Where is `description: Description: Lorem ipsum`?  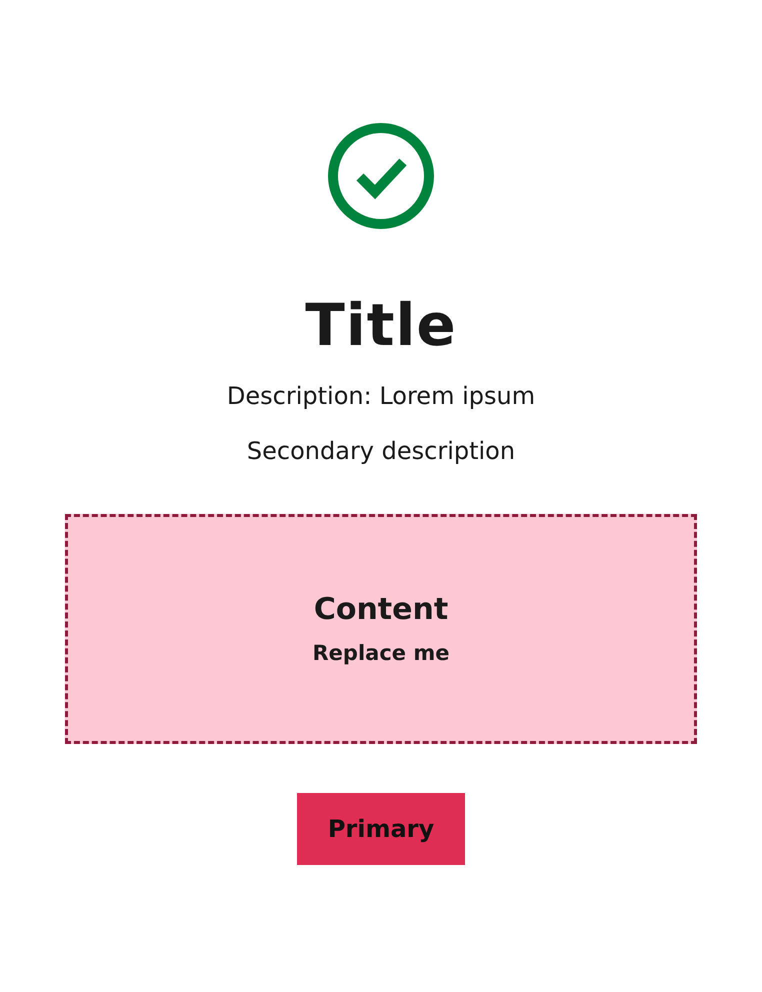
description: Description: Lorem ipsum is located at coordinates (381, 396).